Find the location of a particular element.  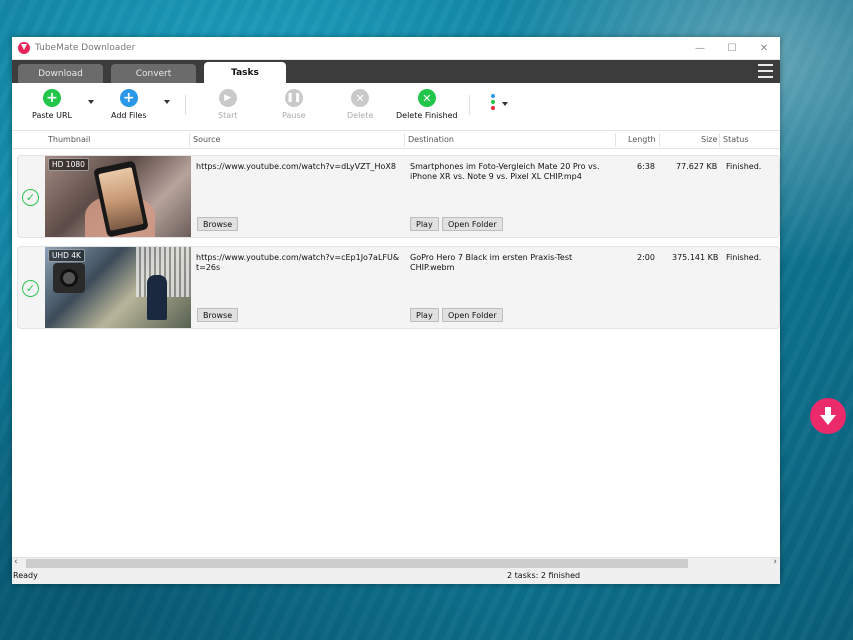

add-files-label: Add Files is located at coordinates (129, 115).